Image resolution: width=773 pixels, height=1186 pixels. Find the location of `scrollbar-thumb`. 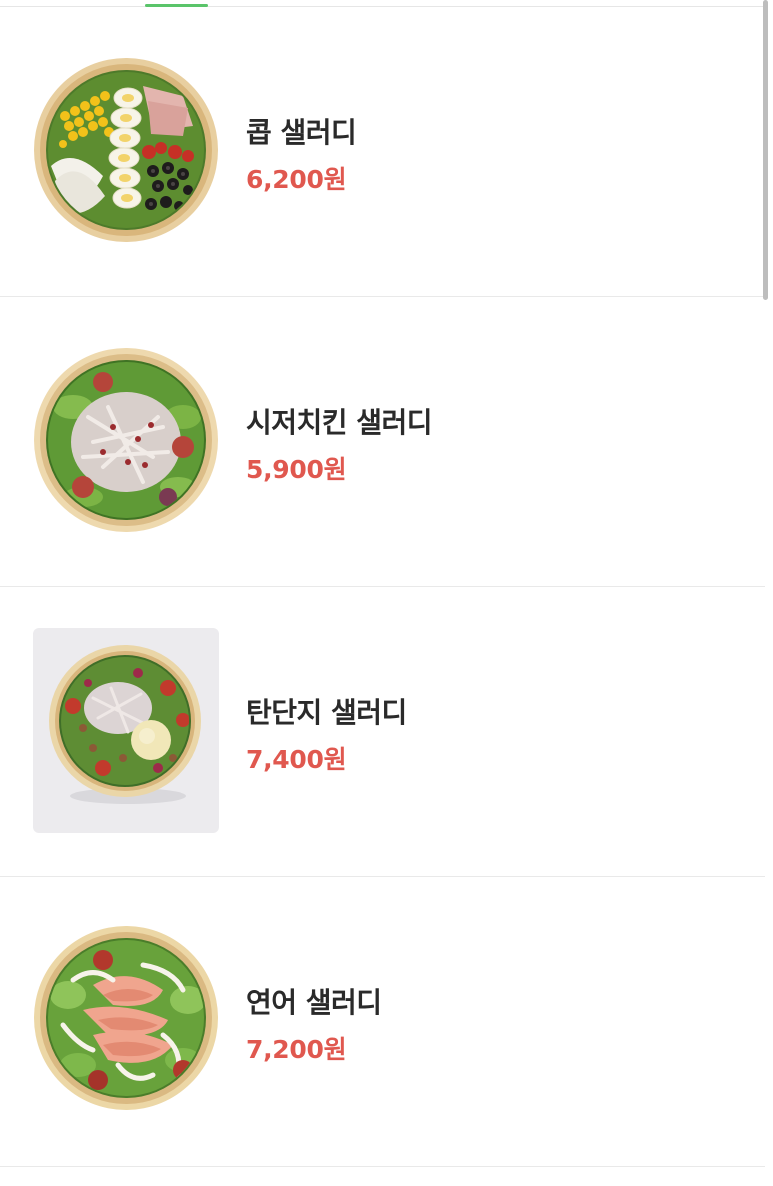

scrollbar-thumb is located at coordinates (765, 150).